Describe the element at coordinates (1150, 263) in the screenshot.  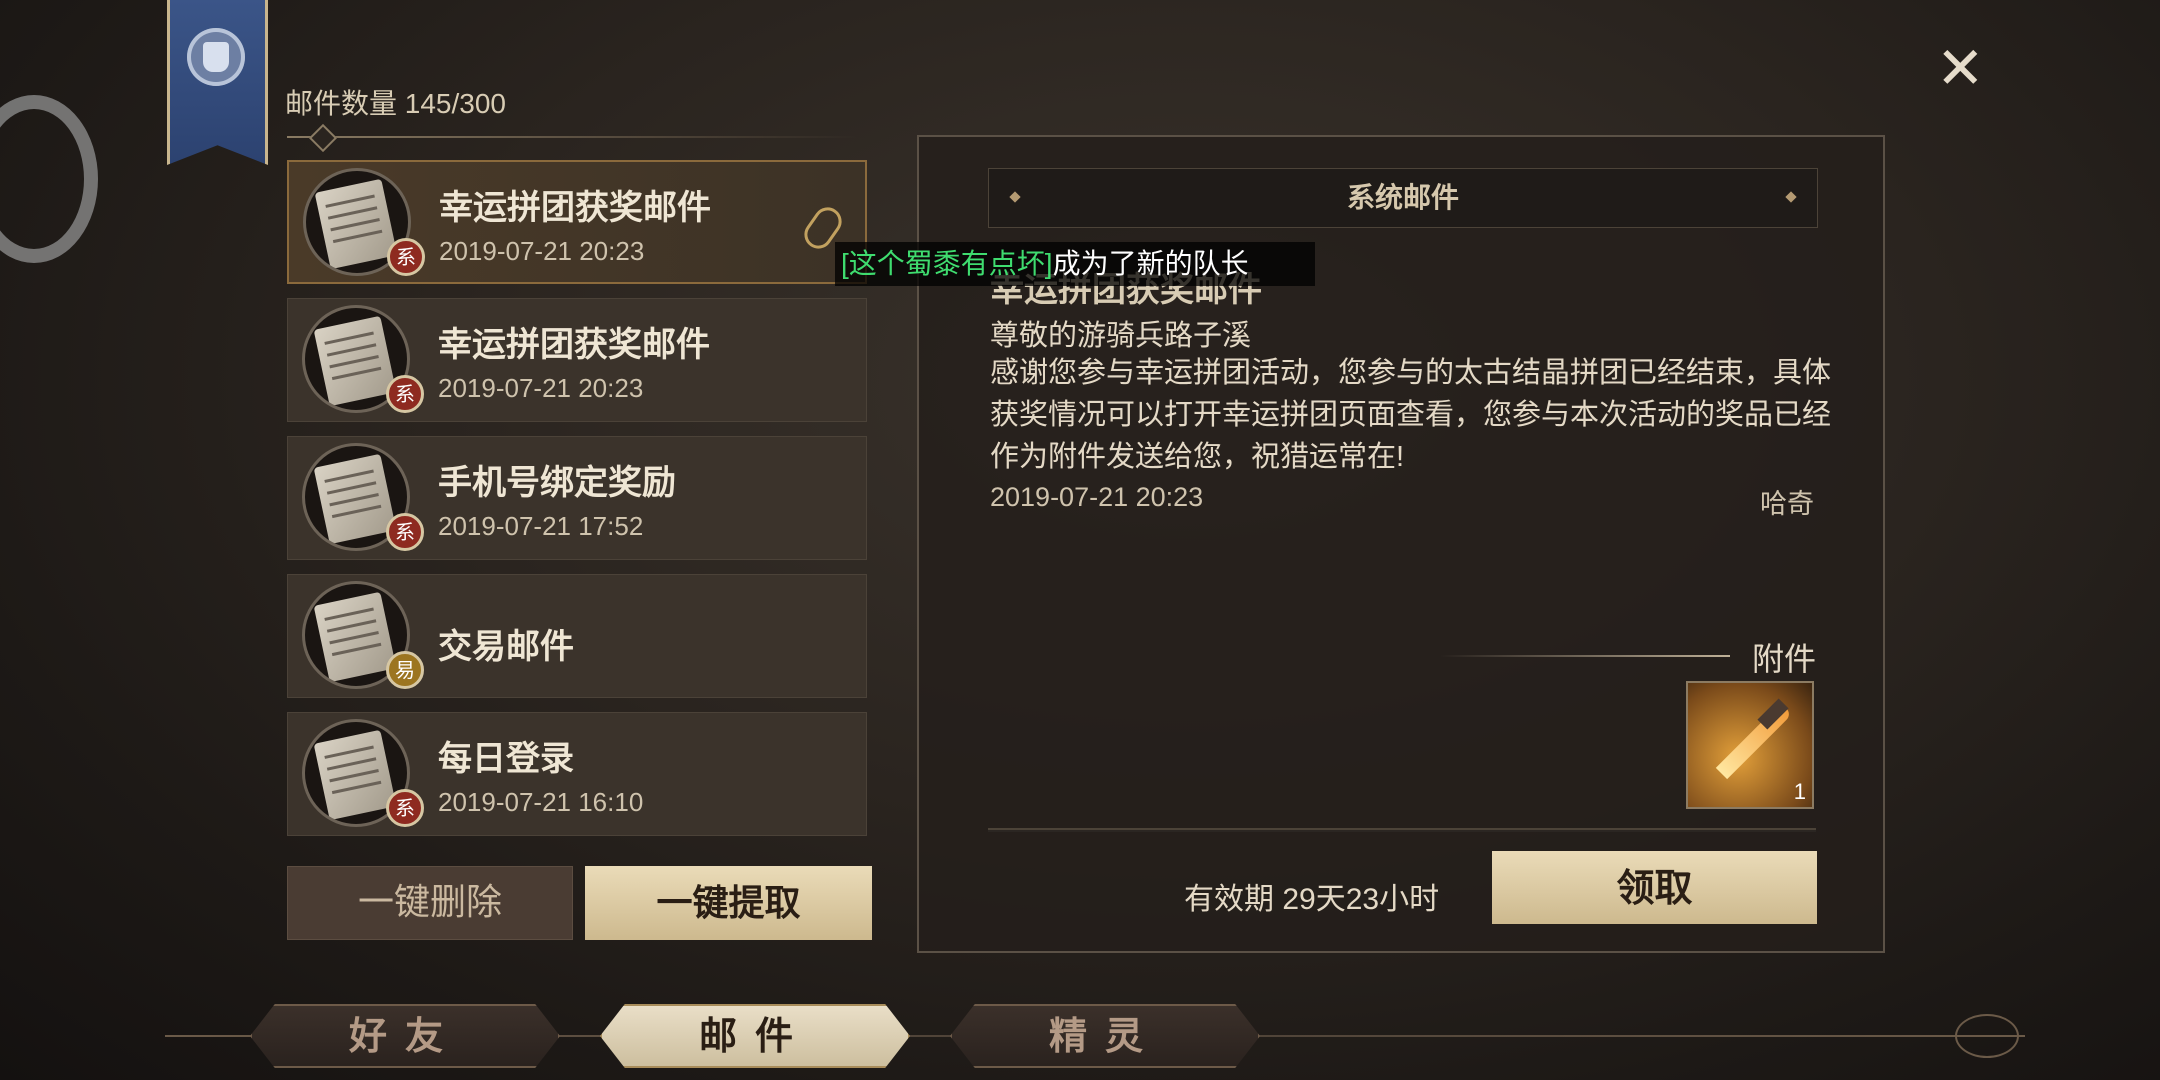
I see `chat-message: 成为了新的队长` at that location.